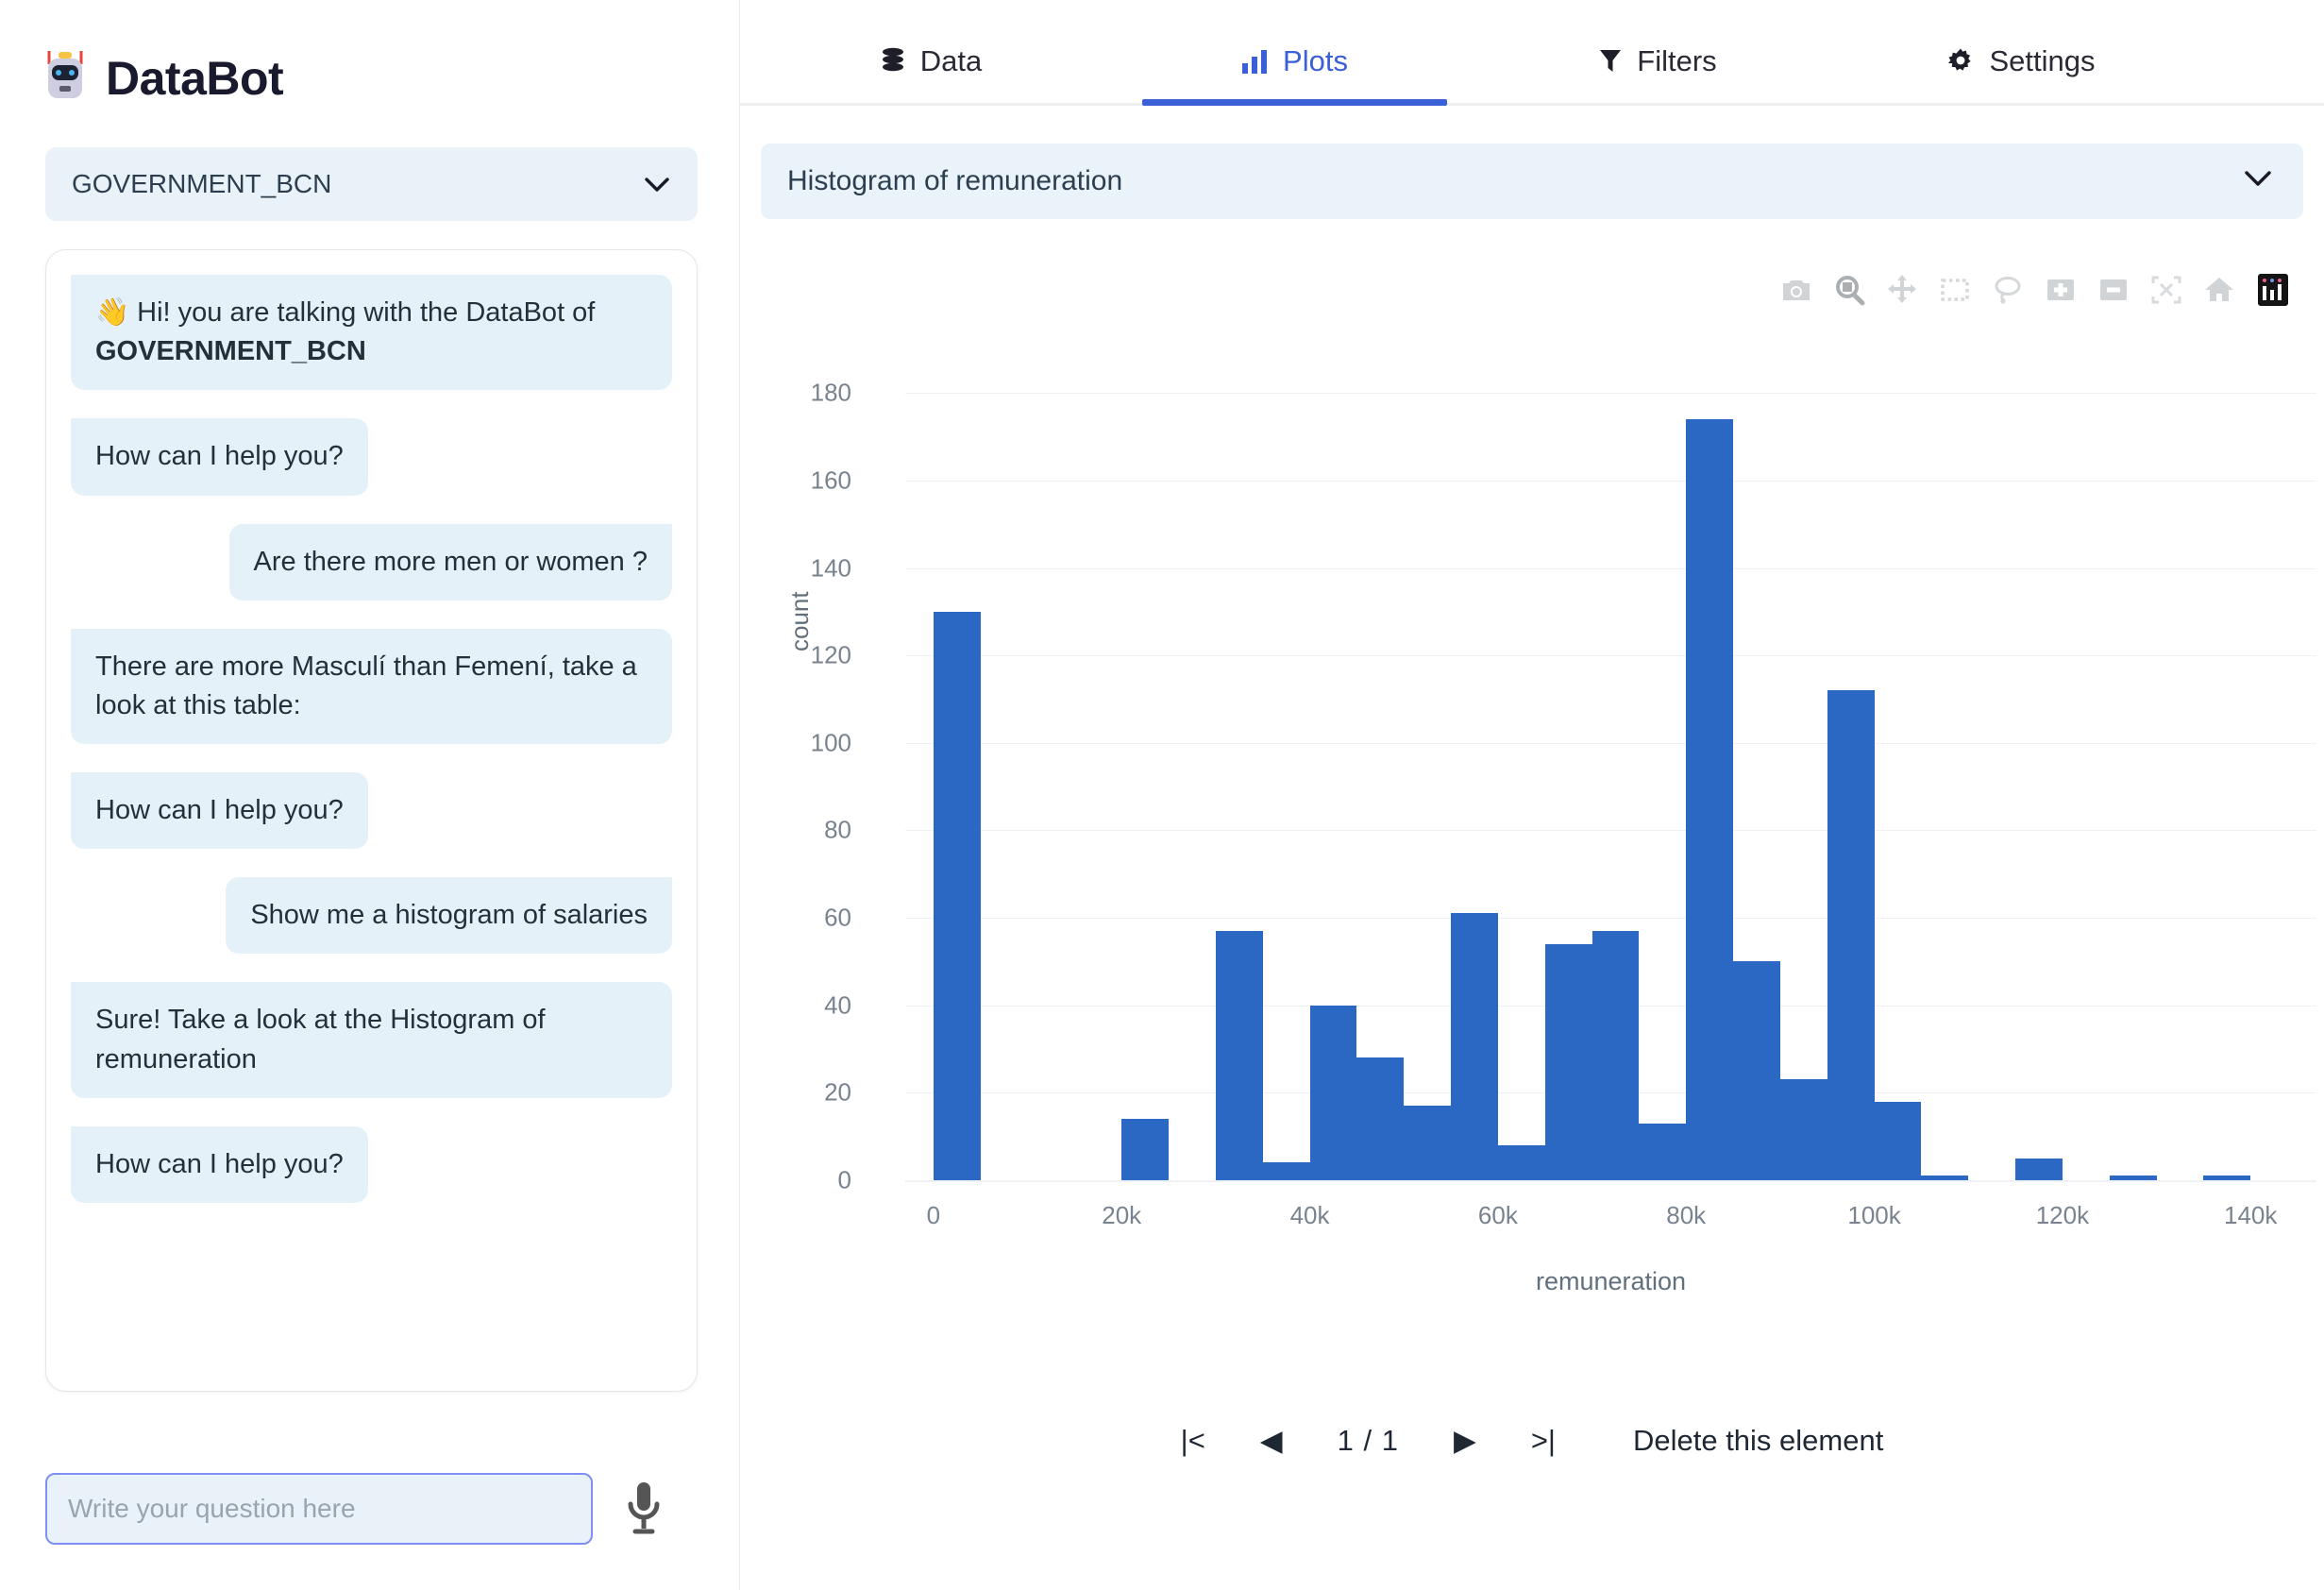 The height and width of the screenshot is (1590, 2324). Describe the element at coordinates (1611, 1281) in the screenshot. I see `x-axis-label: remuneration` at that location.